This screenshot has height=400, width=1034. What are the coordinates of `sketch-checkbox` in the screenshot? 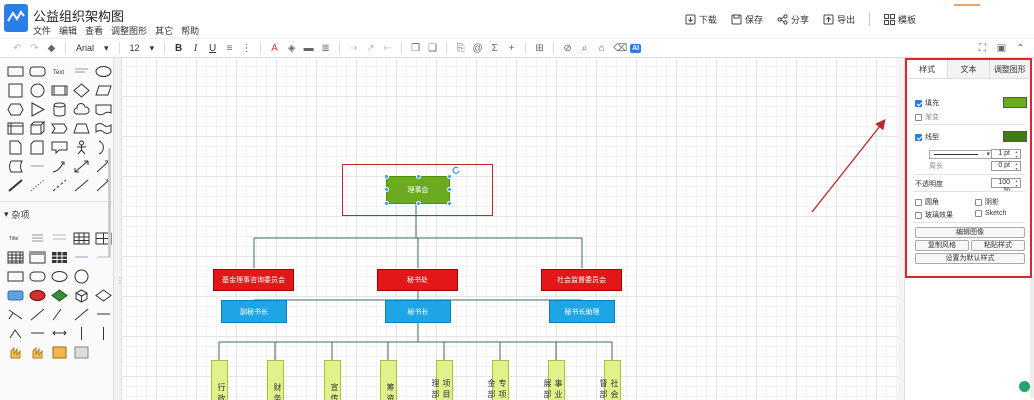 It's located at (978, 213).